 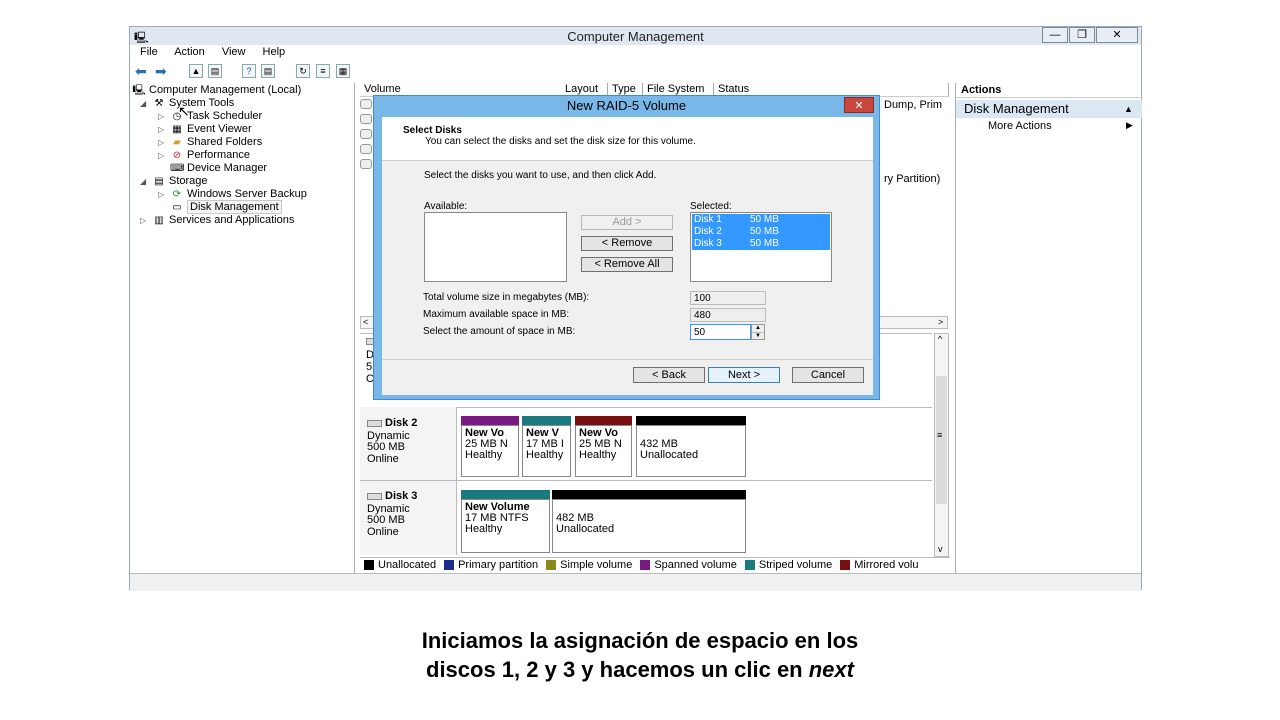 I want to click on caption-emphasis: next, so click(x=831, y=669).